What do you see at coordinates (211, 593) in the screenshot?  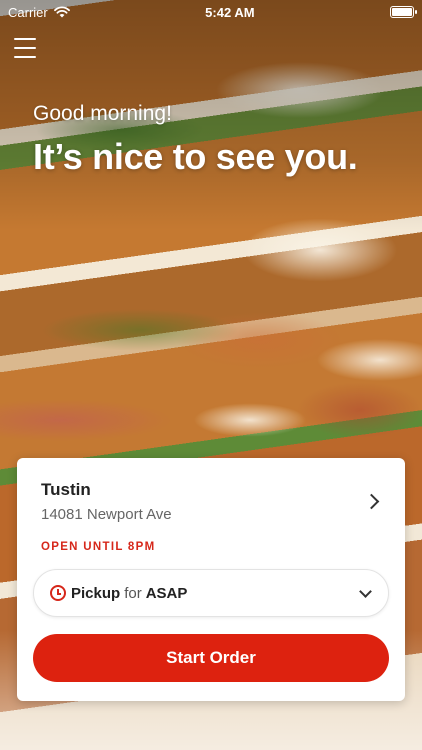 I see `order-type-dropdown: Pickup for ASAP` at bounding box center [211, 593].